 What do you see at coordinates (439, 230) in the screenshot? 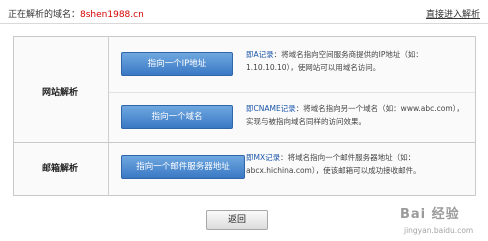
I see `baidu-watermark-url: jingyan.baidu.com` at bounding box center [439, 230].